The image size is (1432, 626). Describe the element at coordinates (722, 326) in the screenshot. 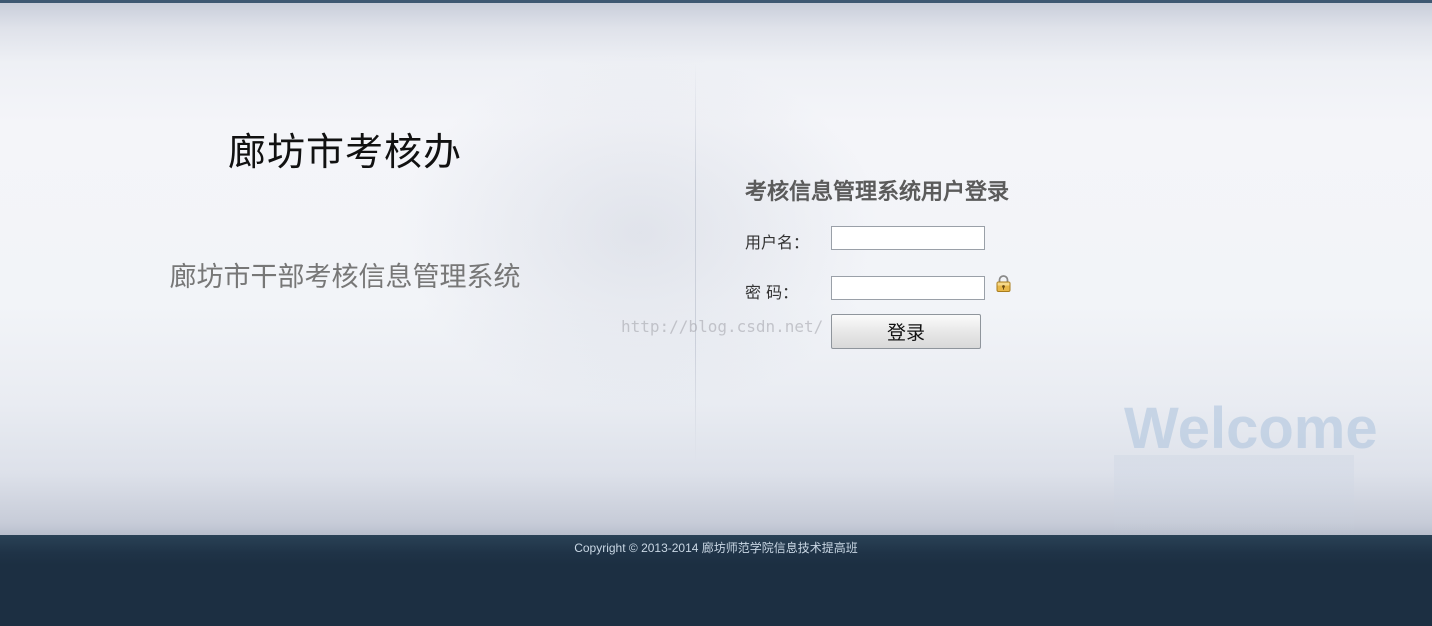

I see `watermark-url: http://blog.csdn.net/` at that location.